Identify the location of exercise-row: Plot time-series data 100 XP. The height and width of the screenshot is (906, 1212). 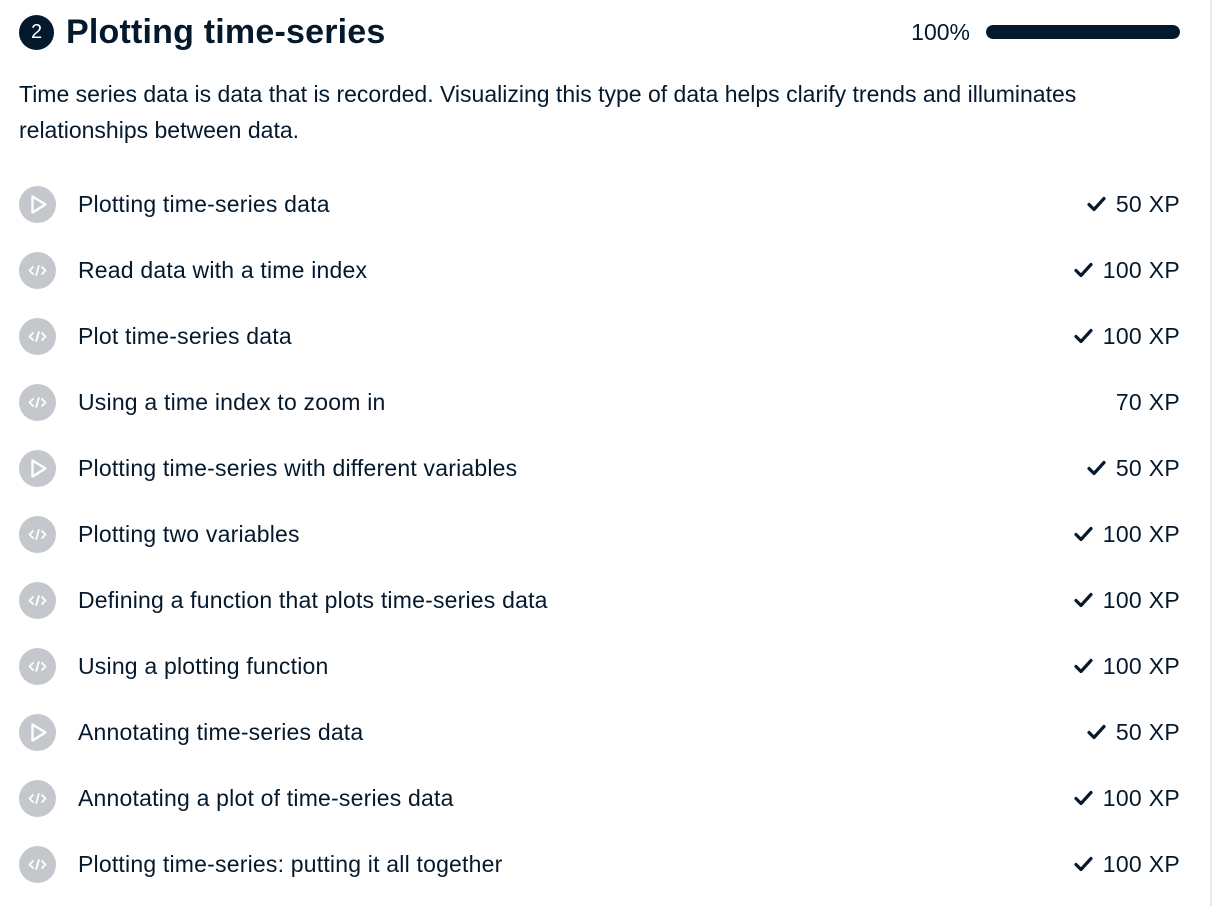
(599, 336).